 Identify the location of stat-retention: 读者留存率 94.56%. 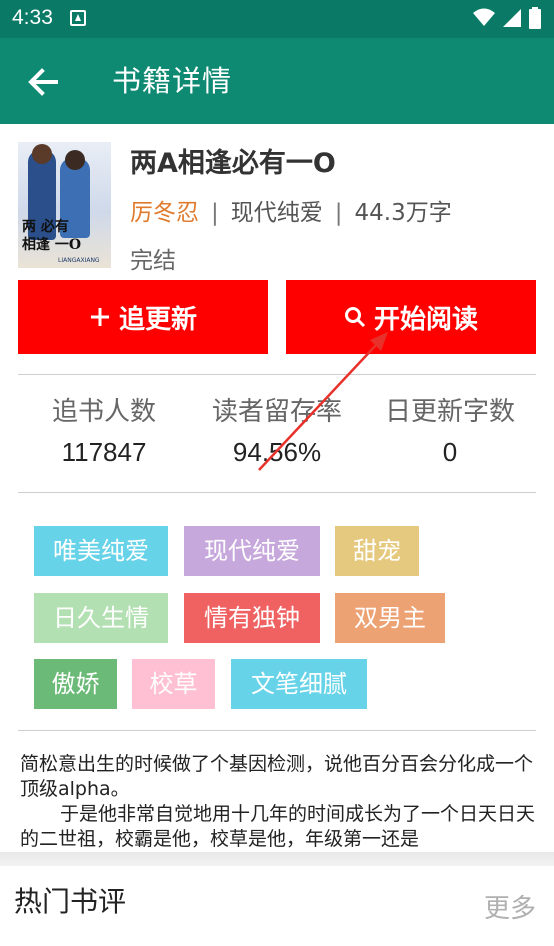
(277, 433).